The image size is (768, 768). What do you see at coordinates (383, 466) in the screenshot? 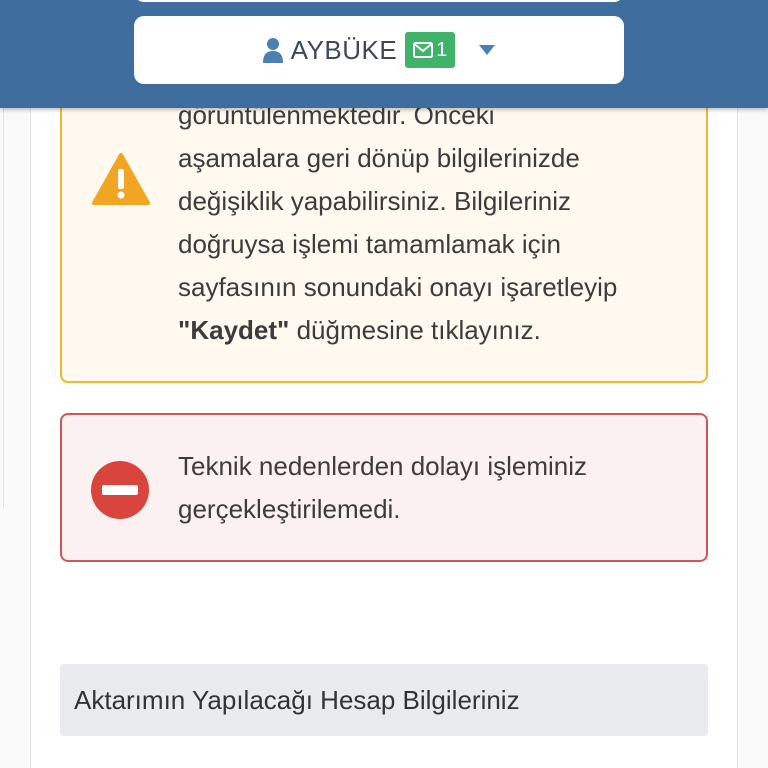
I see `error-line: Teknik nedenlerden dolayı işleminiz` at bounding box center [383, 466].